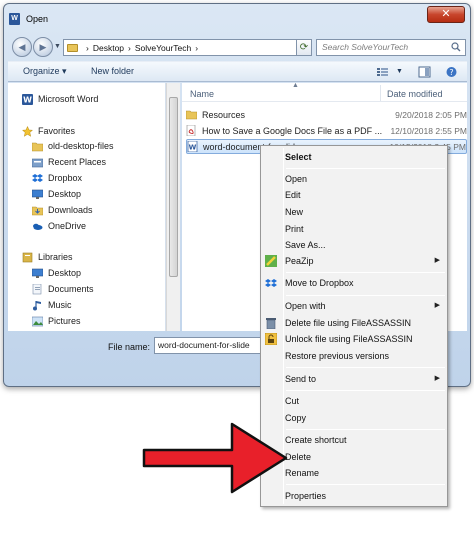  Describe the element at coordinates (294, 229) in the screenshot. I see `menu-item-print: Print` at that location.